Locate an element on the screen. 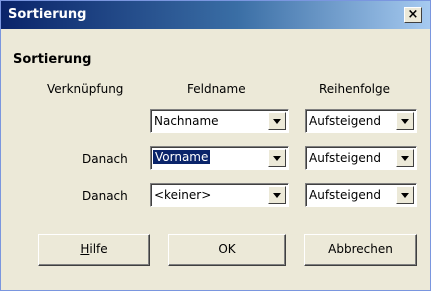 The width and height of the screenshot is (431, 291). order-combo-3-value: Aufsteigend is located at coordinates (345, 195).